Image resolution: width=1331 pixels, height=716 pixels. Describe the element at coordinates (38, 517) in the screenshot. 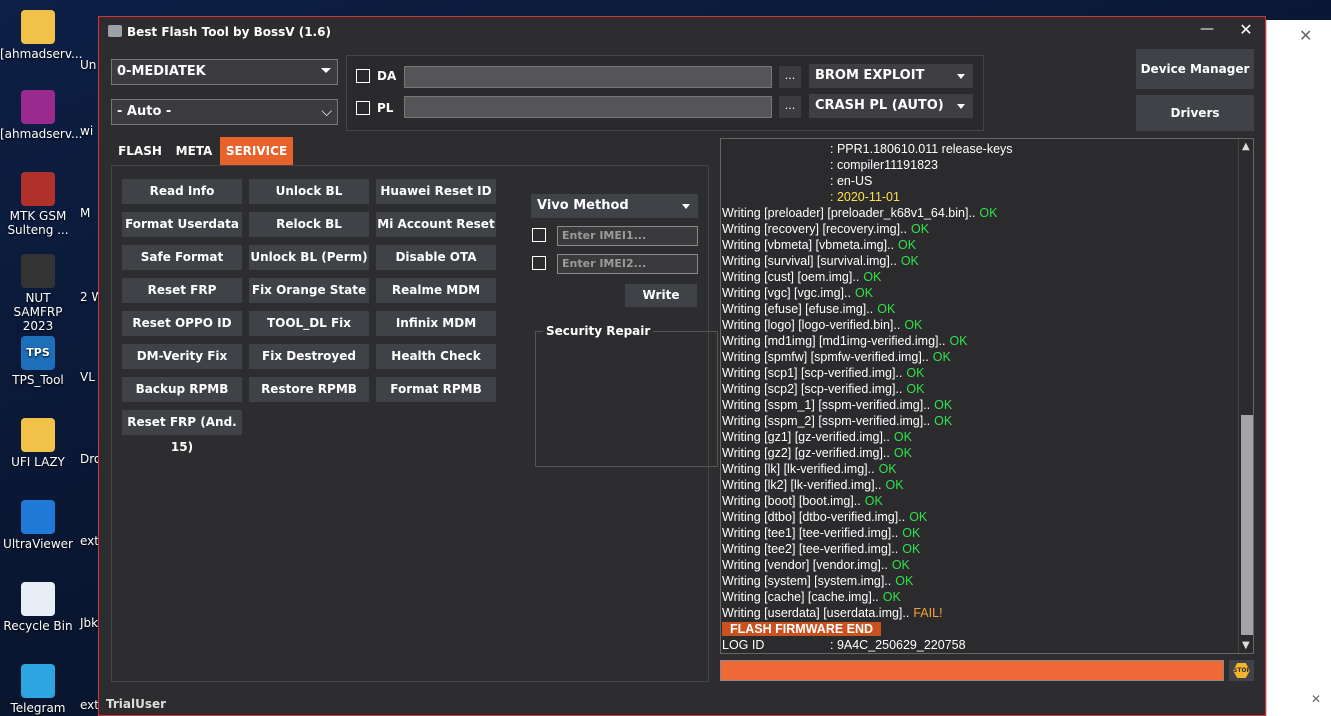

I see `ultraviewer-icon` at that location.